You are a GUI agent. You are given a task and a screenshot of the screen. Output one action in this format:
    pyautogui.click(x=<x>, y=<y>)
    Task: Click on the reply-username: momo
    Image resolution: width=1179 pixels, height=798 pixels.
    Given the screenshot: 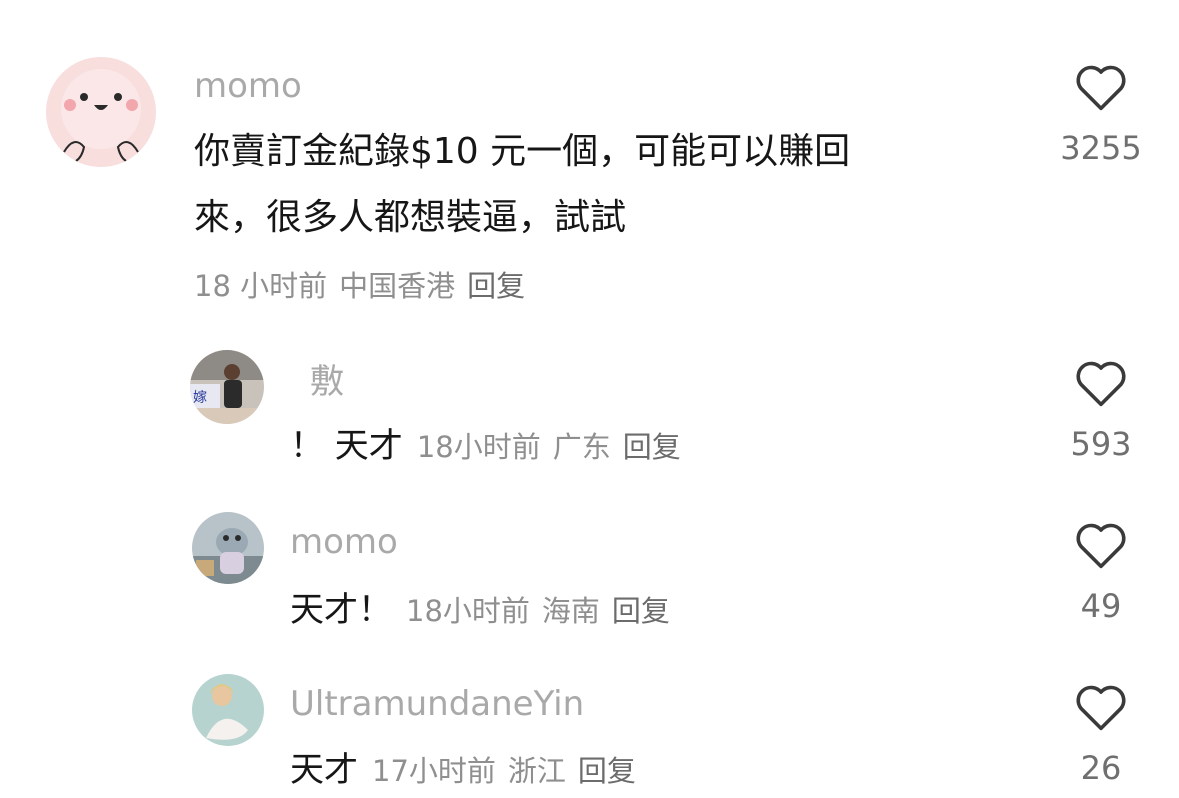 What is the action you would take?
    pyautogui.click(x=344, y=542)
    